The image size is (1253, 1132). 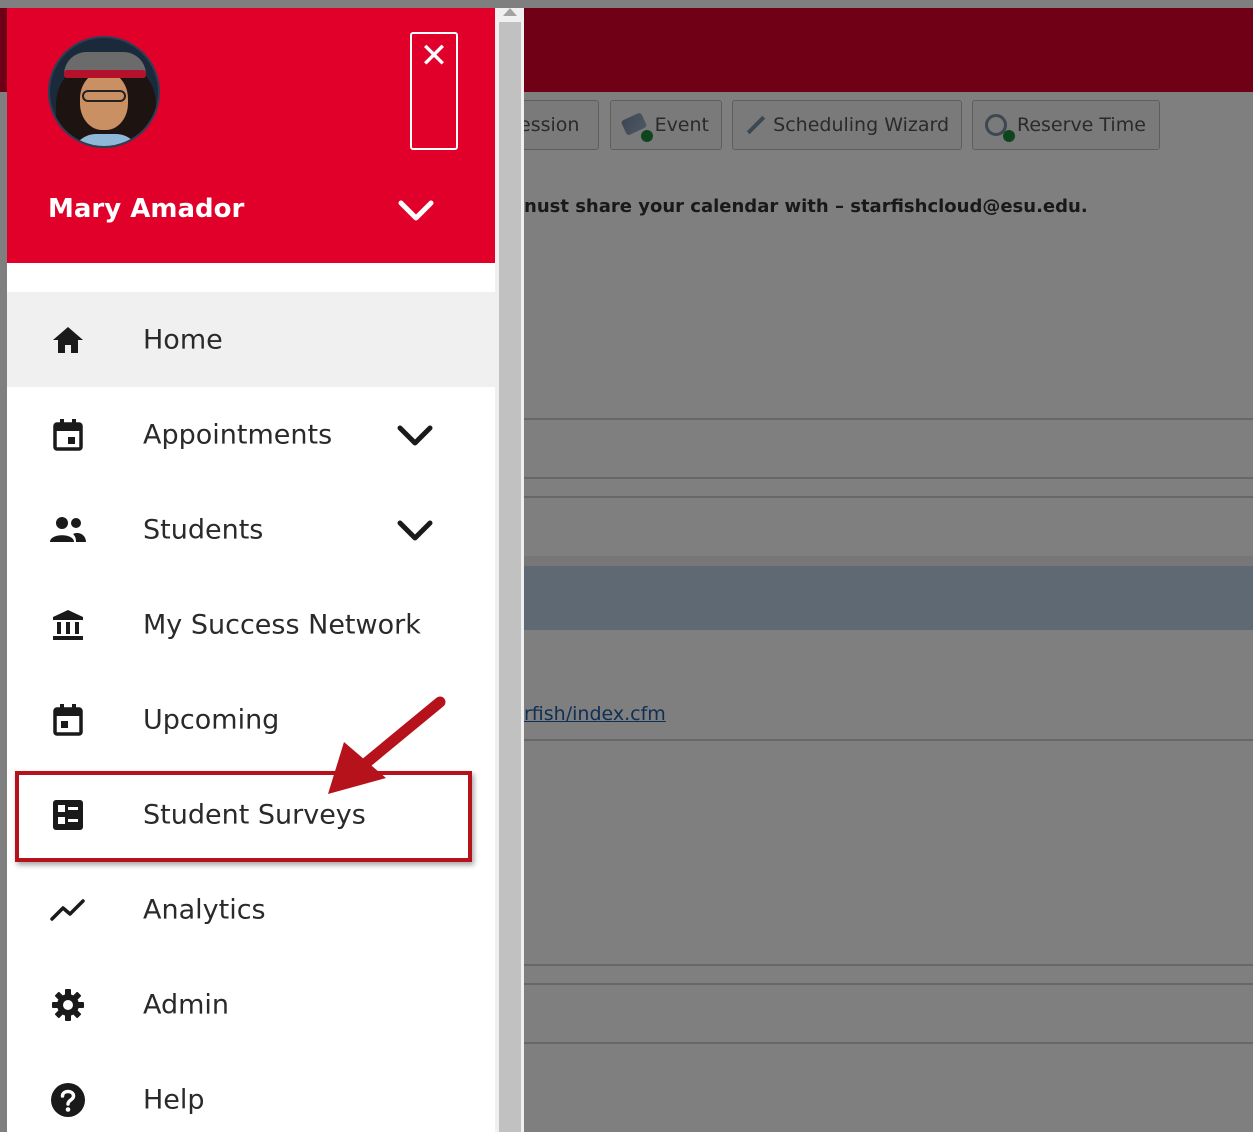 What do you see at coordinates (68, 340) in the screenshot?
I see `home-icon` at bounding box center [68, 340].